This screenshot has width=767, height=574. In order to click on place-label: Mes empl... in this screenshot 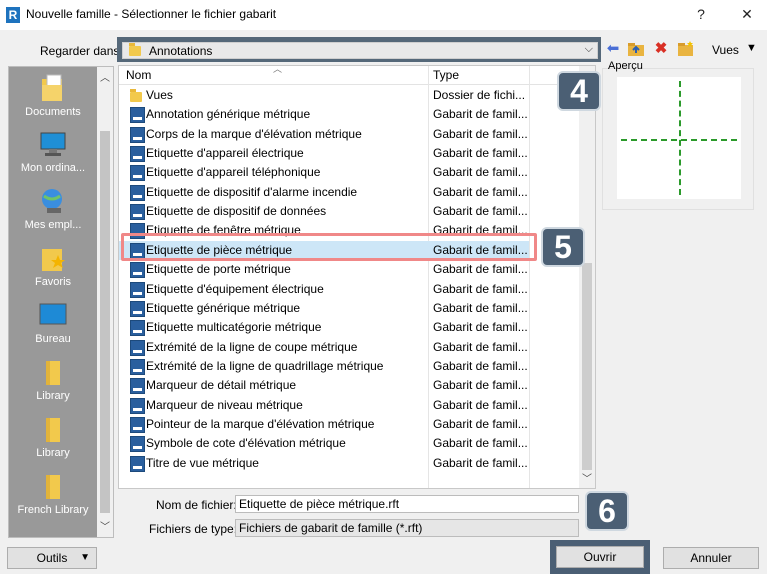, I will do `click(53, 225)`.